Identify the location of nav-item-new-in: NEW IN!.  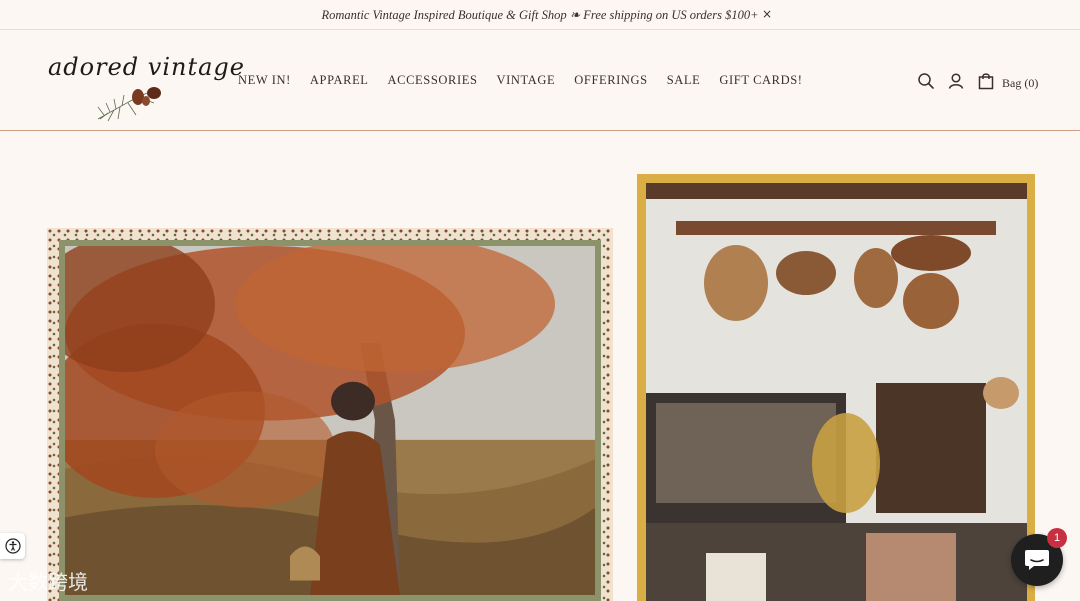
(264, 82).